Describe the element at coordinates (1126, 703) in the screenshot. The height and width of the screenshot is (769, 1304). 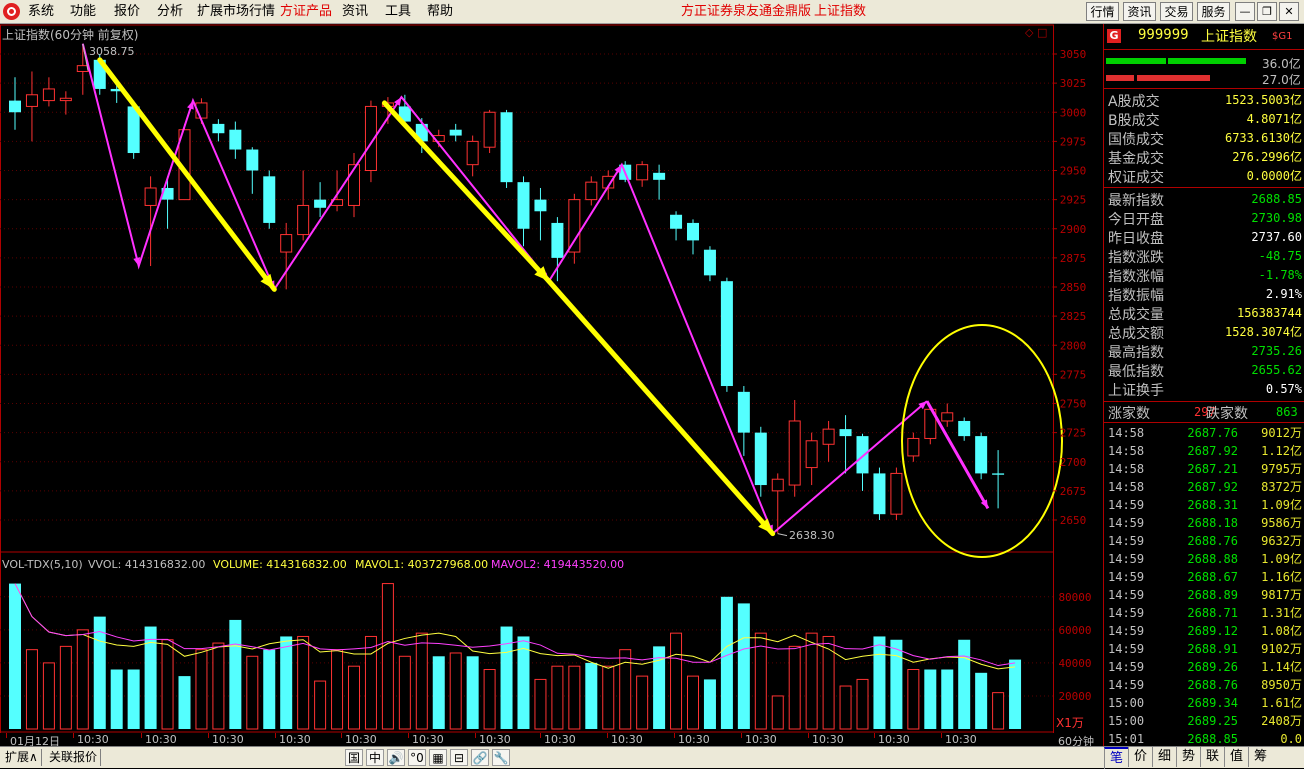
I see `tick-time: 15:00` at that location.